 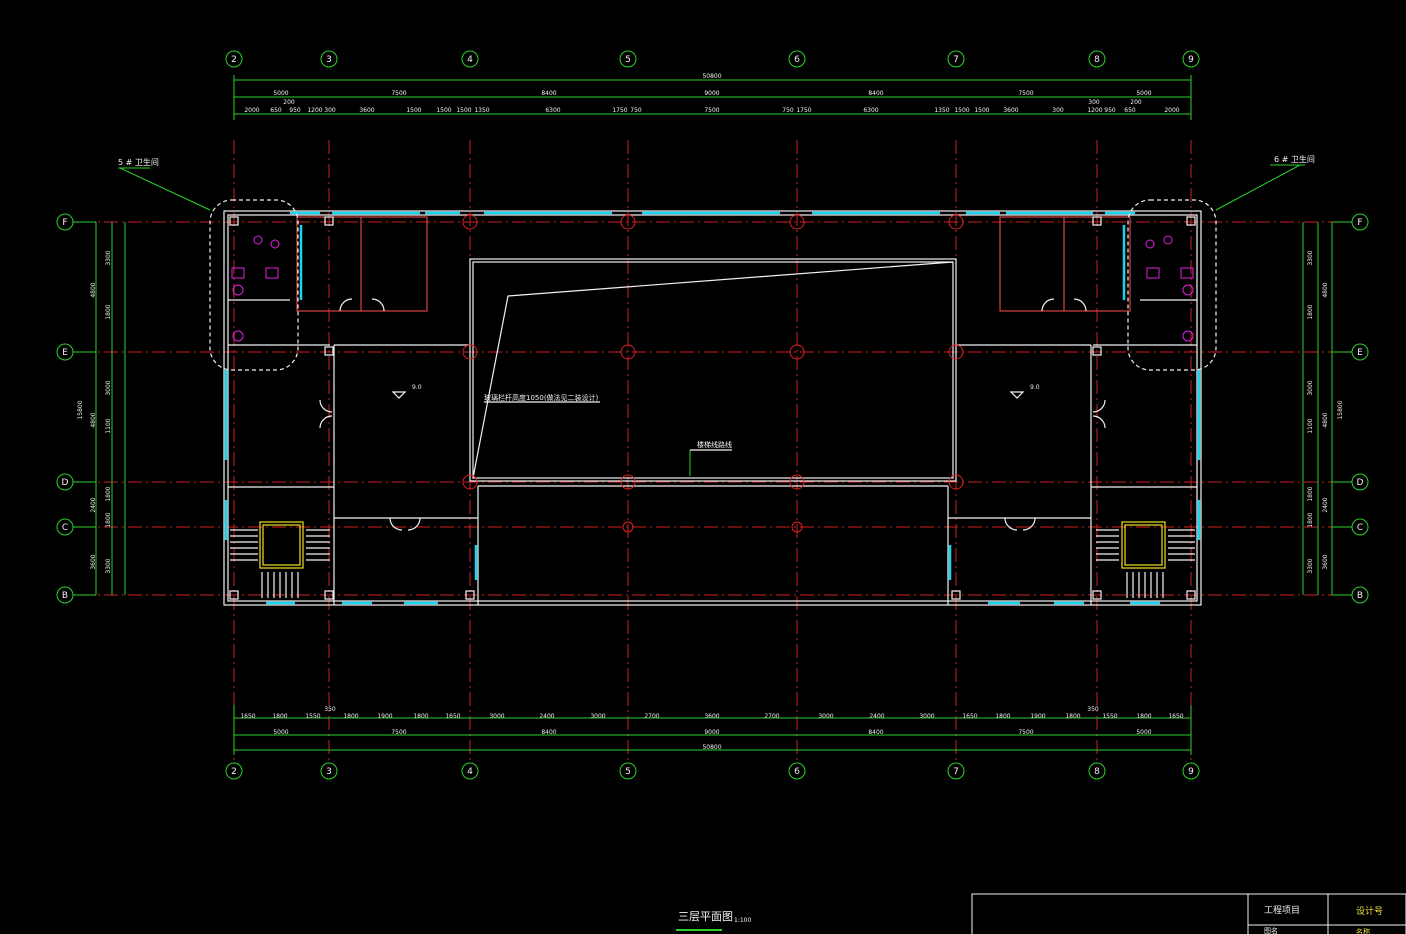 I want to click on title-block-row2-label: 图名, so click(x=1271, y=930).